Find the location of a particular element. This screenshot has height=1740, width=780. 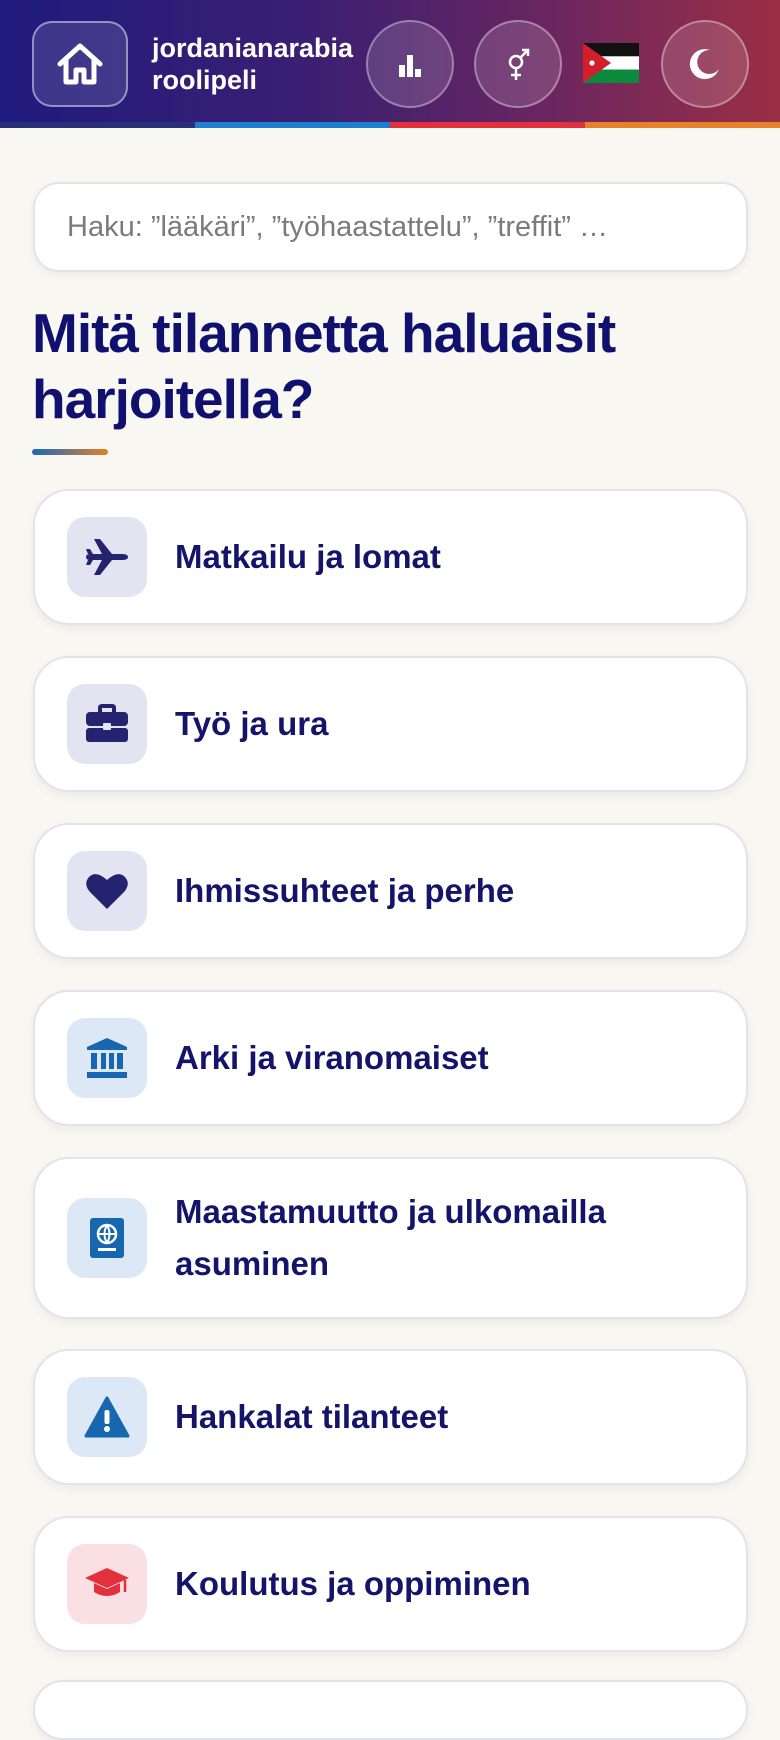

category-emigration: Maastamuutto ja ulkomailla asuminen is located at coordinates (390, 1238).